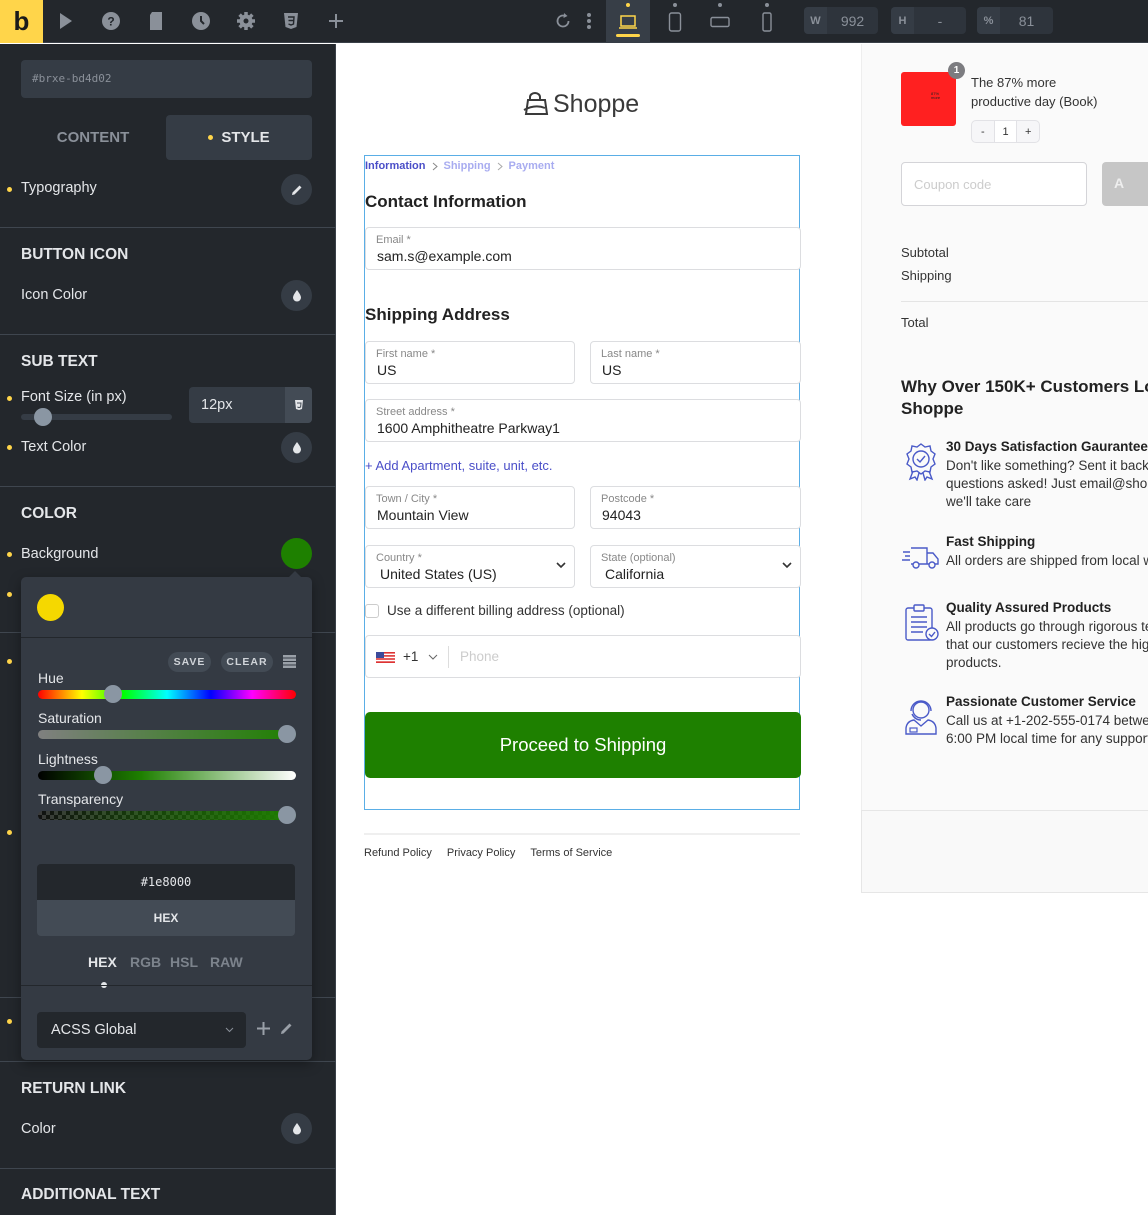  I want to click on section-title-additional-text: ADDITIONAL TEXT, so click(91, 1194).